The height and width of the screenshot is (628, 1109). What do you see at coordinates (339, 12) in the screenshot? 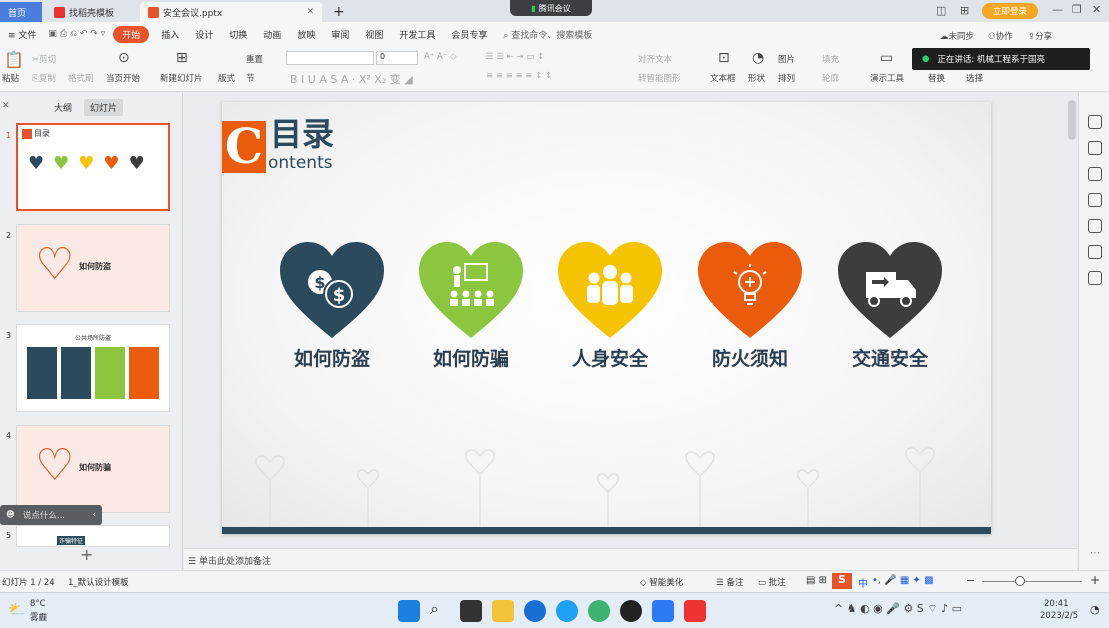
I see `new-tab-button: +` at bounding box center [339, 12].